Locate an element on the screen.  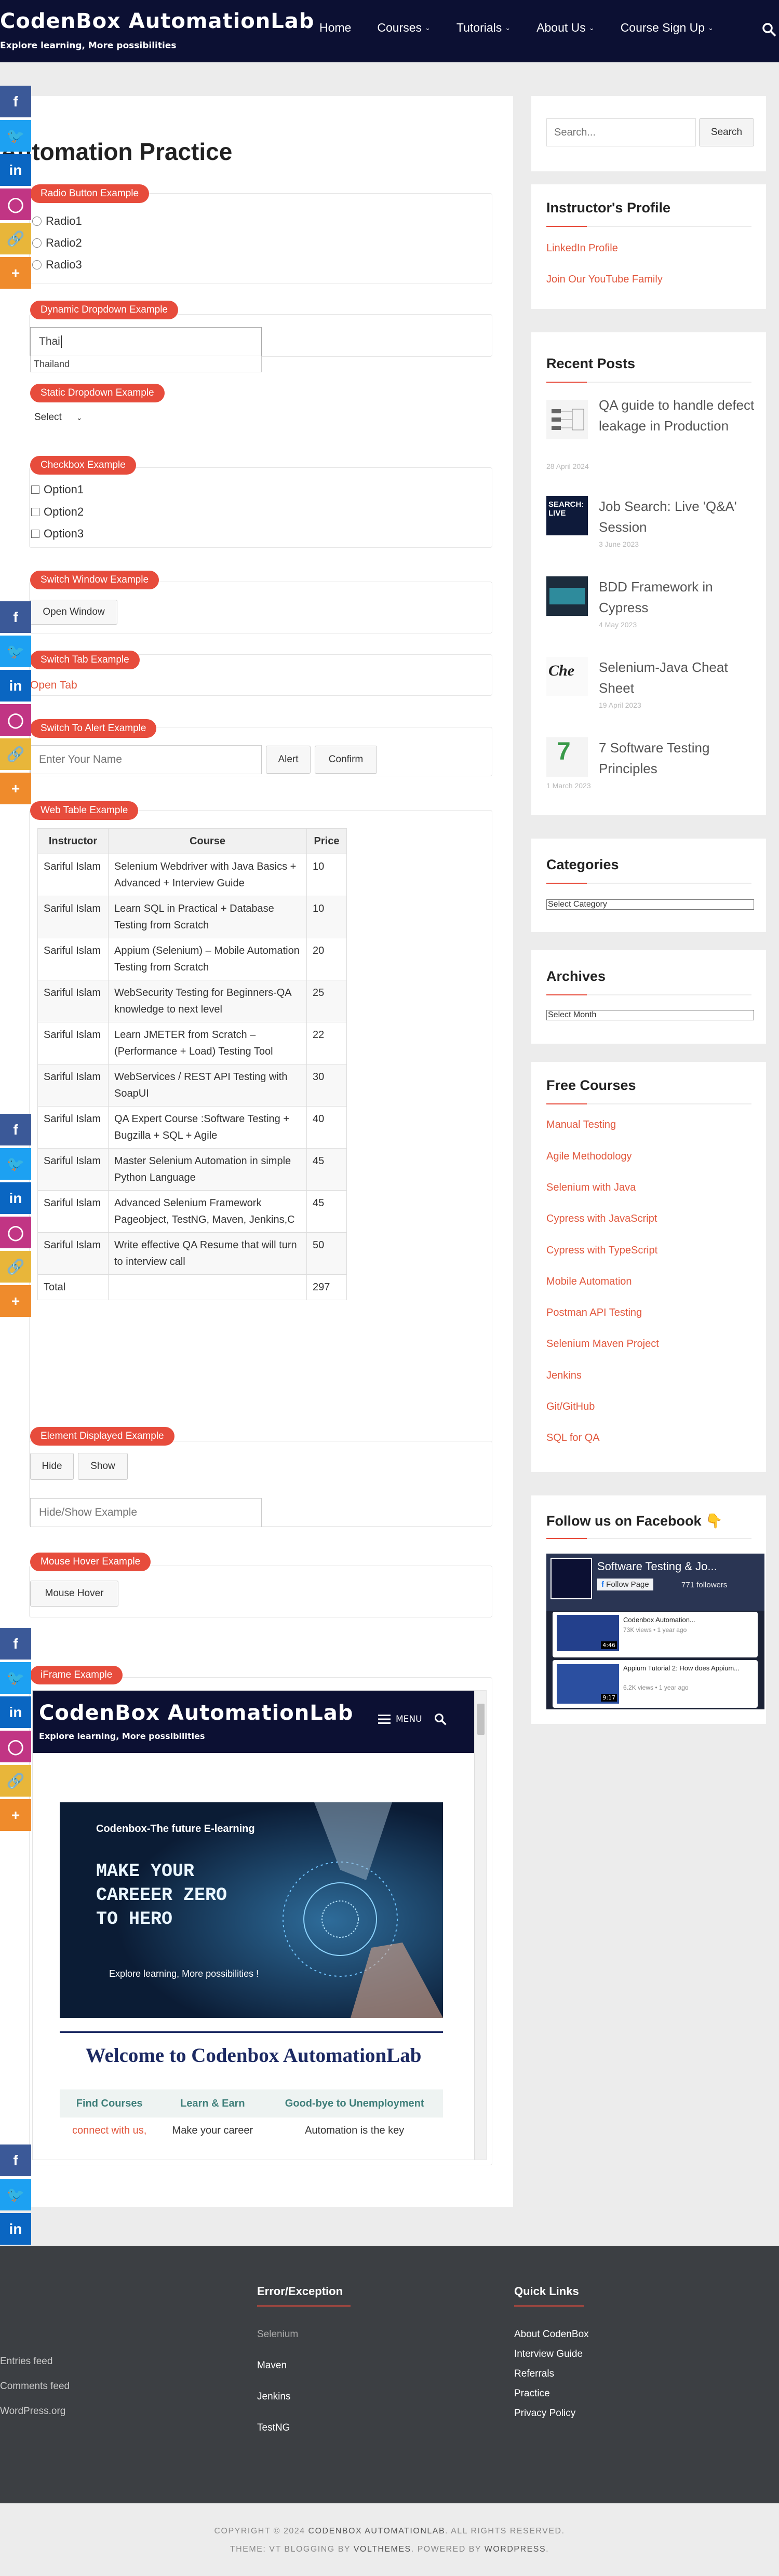
wordpress-link: WordPress.org is located at coordinates (32, 2411).